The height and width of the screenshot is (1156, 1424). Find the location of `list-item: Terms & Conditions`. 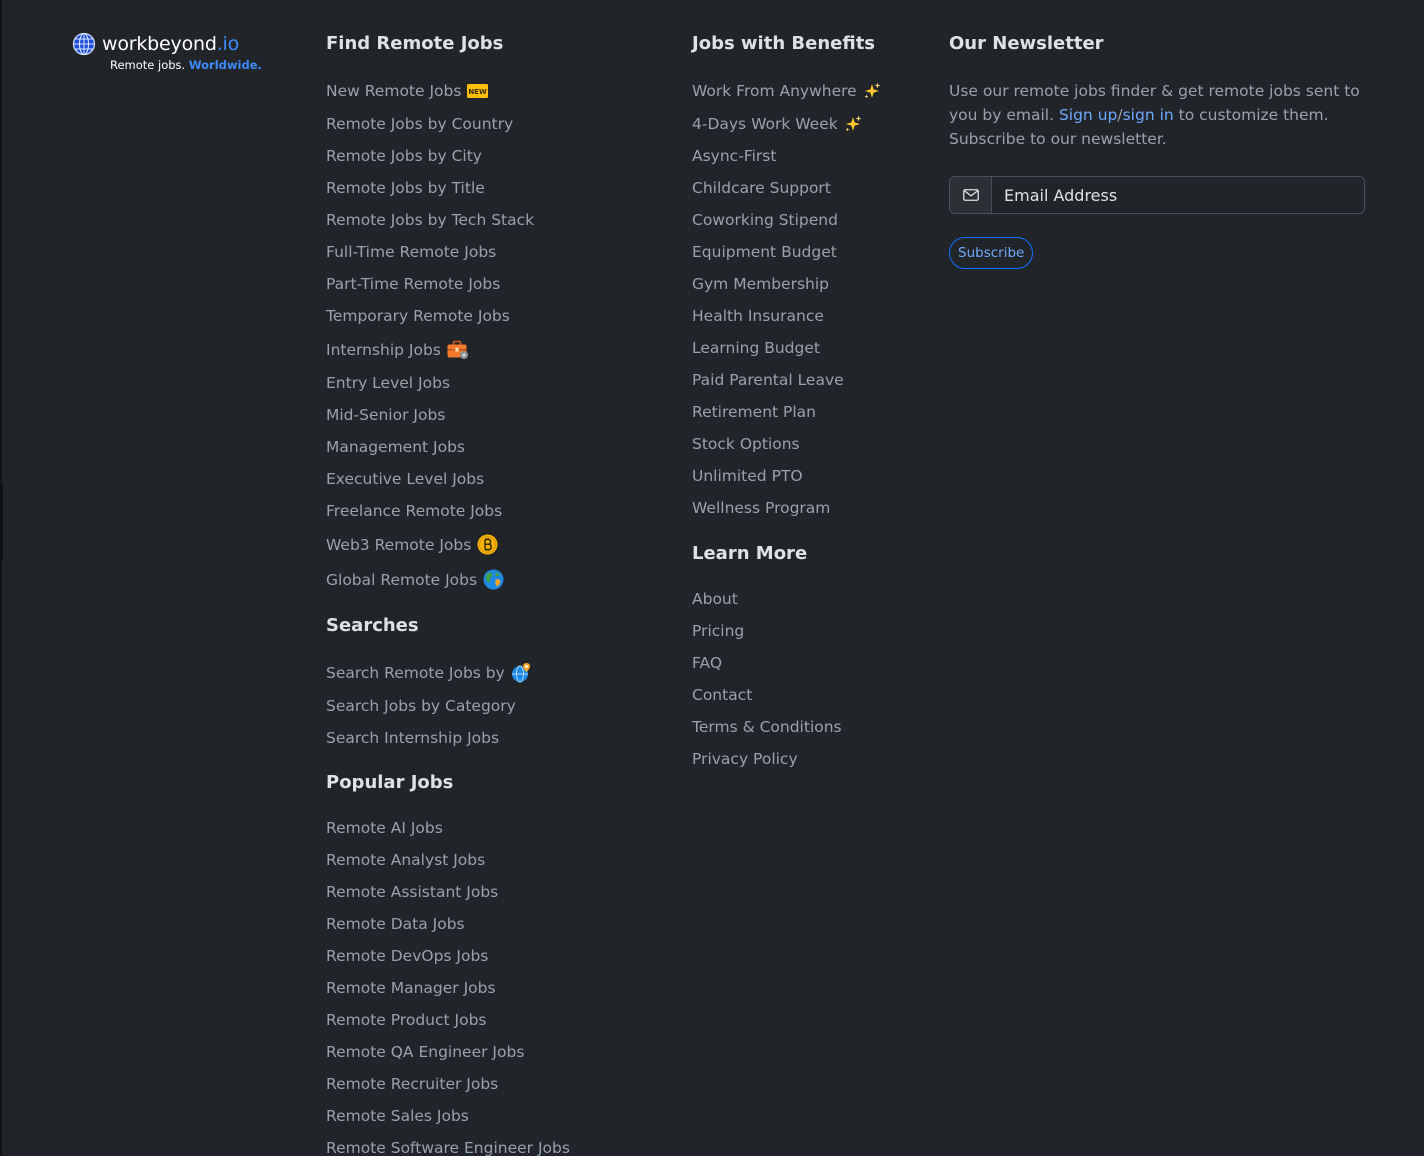

list-item: Terms & Conditions is located at coordinates (786, 727).